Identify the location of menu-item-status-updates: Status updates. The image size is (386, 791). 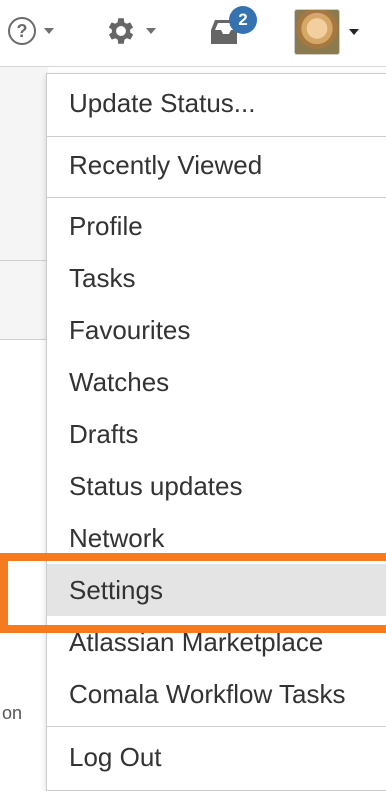
(216, 486).